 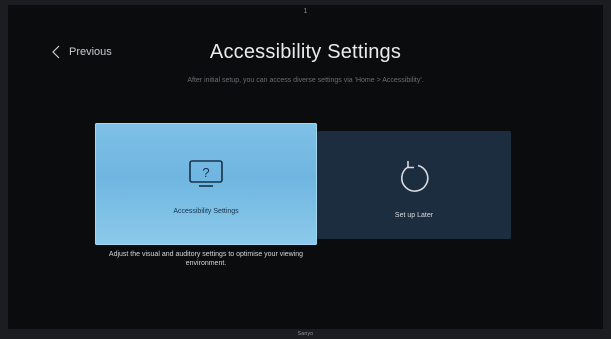 I want to click on monitor-question-icon: ?, so click(x=206, y=176).